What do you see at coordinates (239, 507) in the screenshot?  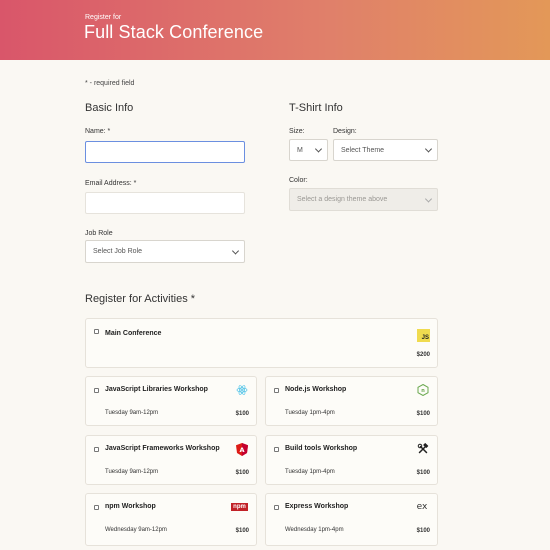 I see `npm-icon: npm` at bounding box center [239, 507].